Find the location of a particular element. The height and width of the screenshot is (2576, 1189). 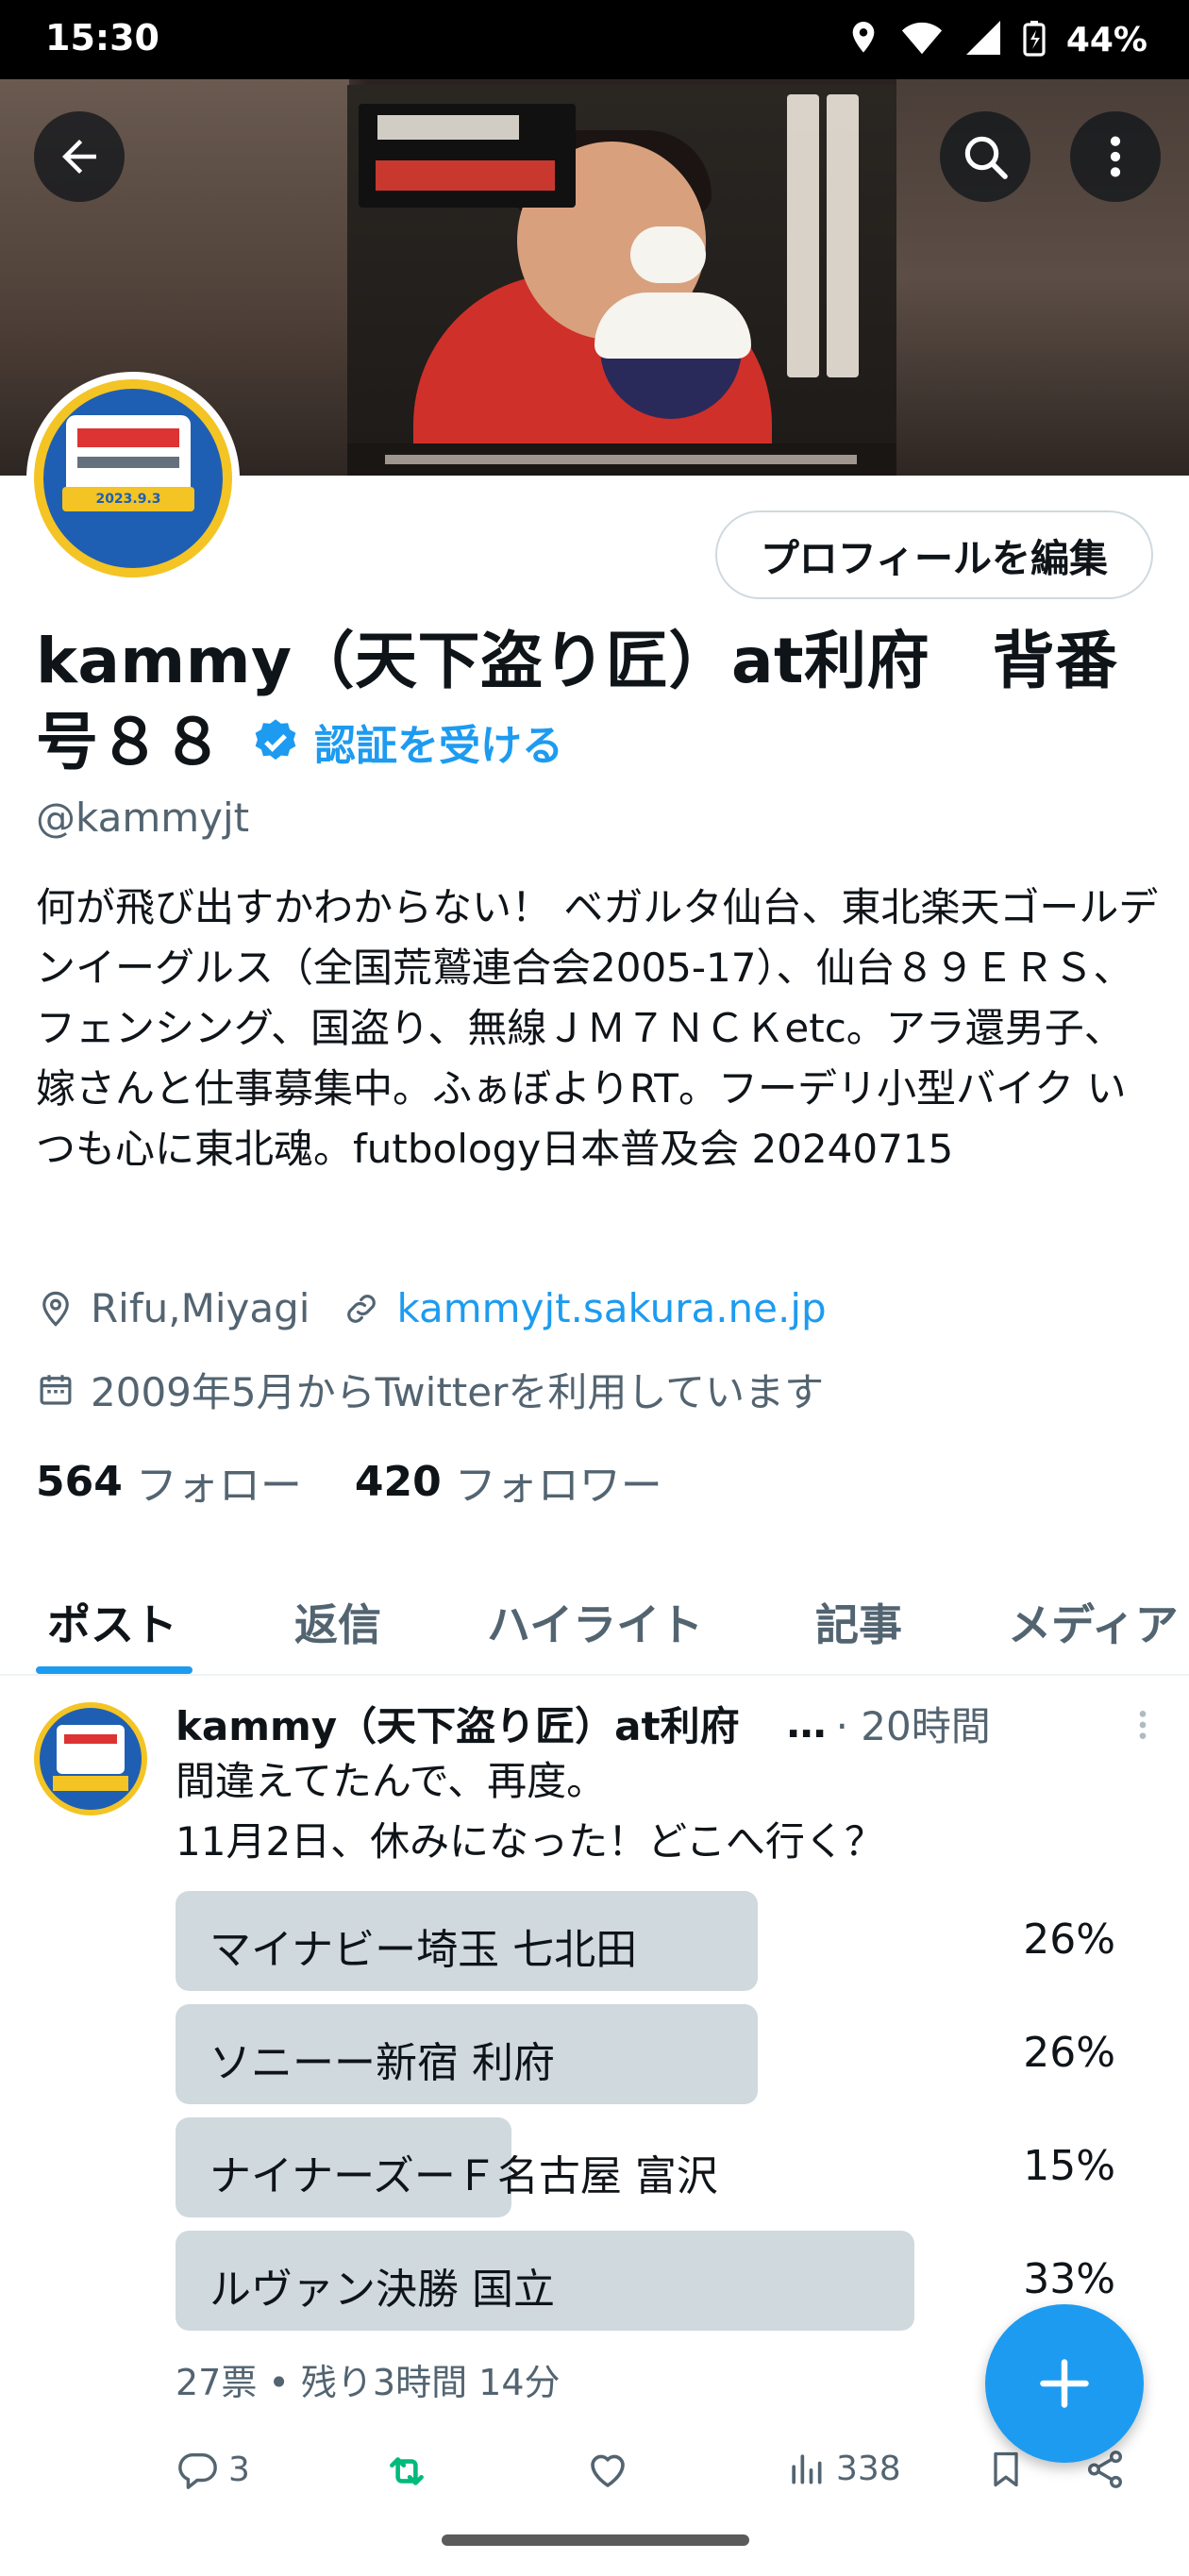

following-count: 564 is located at coordinates (80, 1482).